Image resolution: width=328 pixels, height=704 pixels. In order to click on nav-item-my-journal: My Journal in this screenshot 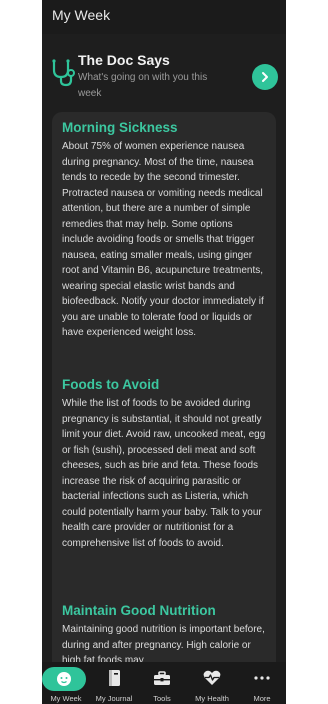, I will do `click(114, 683)`.